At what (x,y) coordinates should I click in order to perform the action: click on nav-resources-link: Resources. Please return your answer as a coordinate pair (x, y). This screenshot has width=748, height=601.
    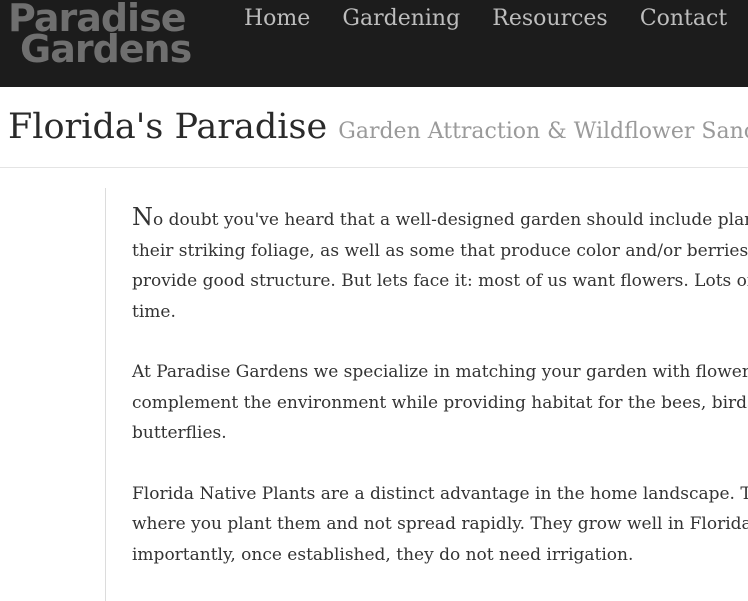
    Looking at the image, I should click on (549, 19).